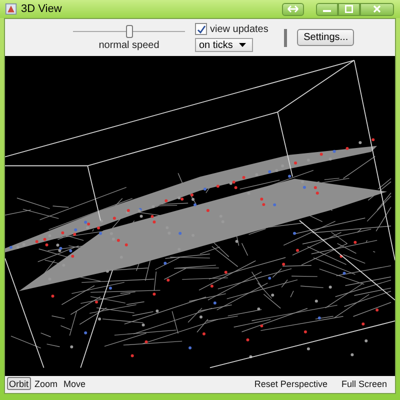  What do you see at coordinates (327, 9) in the screenshot?
I see `minimize-button` at bounding box center [327, 9].